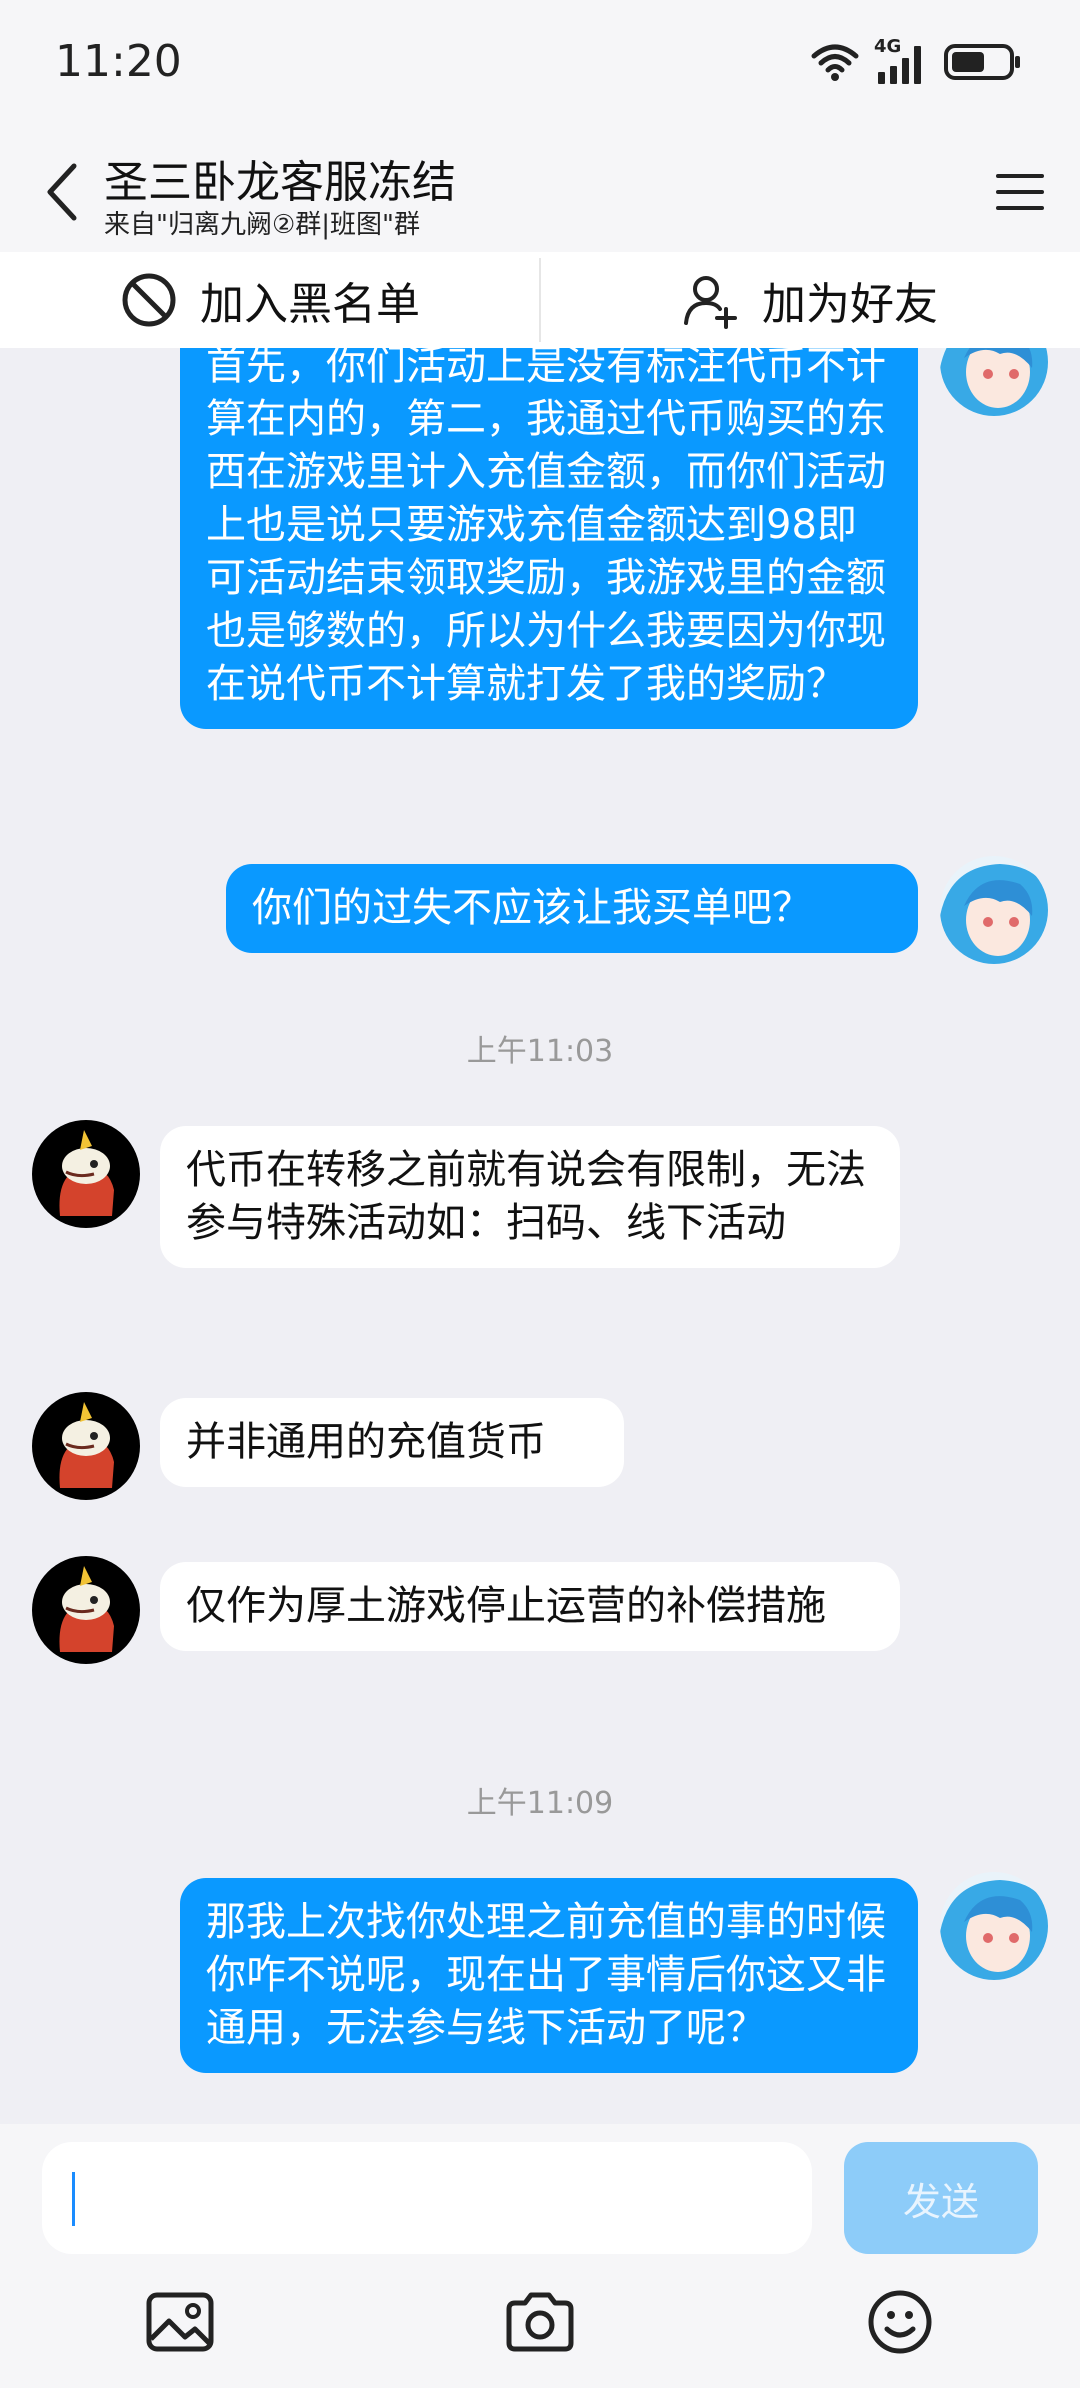 The image size is (1080, 2388). I want to click on status-icons: 4G, so click(916, 61).